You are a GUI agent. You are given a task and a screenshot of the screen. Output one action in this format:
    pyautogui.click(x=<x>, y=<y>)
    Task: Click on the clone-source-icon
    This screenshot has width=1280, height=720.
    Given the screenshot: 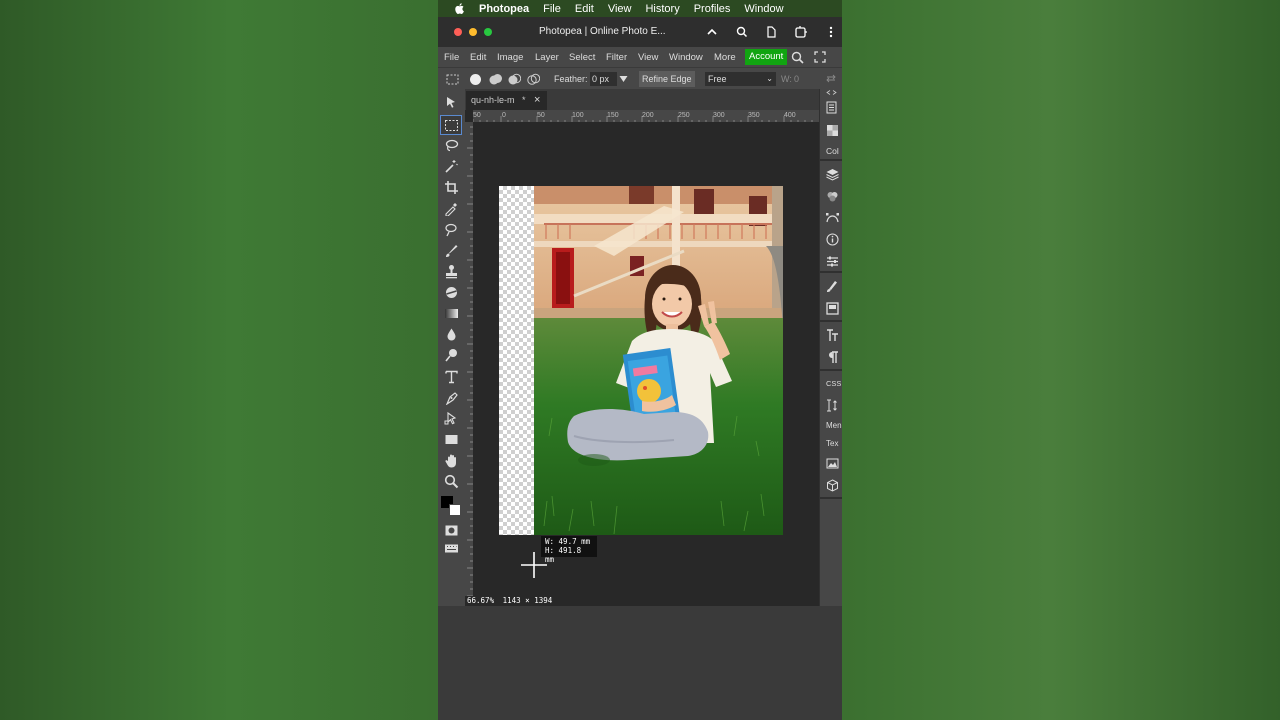 What is the action you would take?
    pyautogui.click(x=832, y=308)
    